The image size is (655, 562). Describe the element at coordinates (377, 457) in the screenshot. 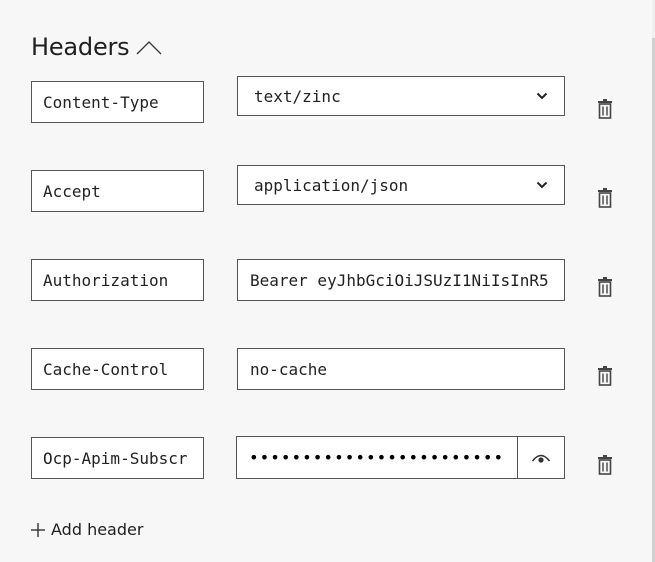

I see `header-secret-input` at that location.